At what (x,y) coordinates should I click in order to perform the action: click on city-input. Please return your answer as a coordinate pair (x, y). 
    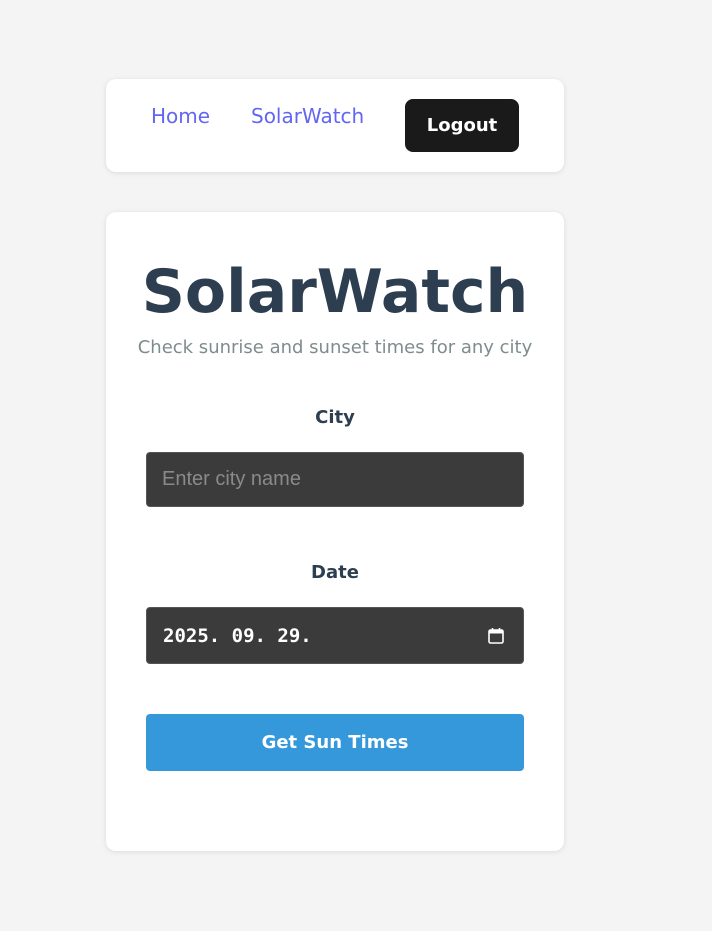
    Looking at the image, I should click on (335, 479).